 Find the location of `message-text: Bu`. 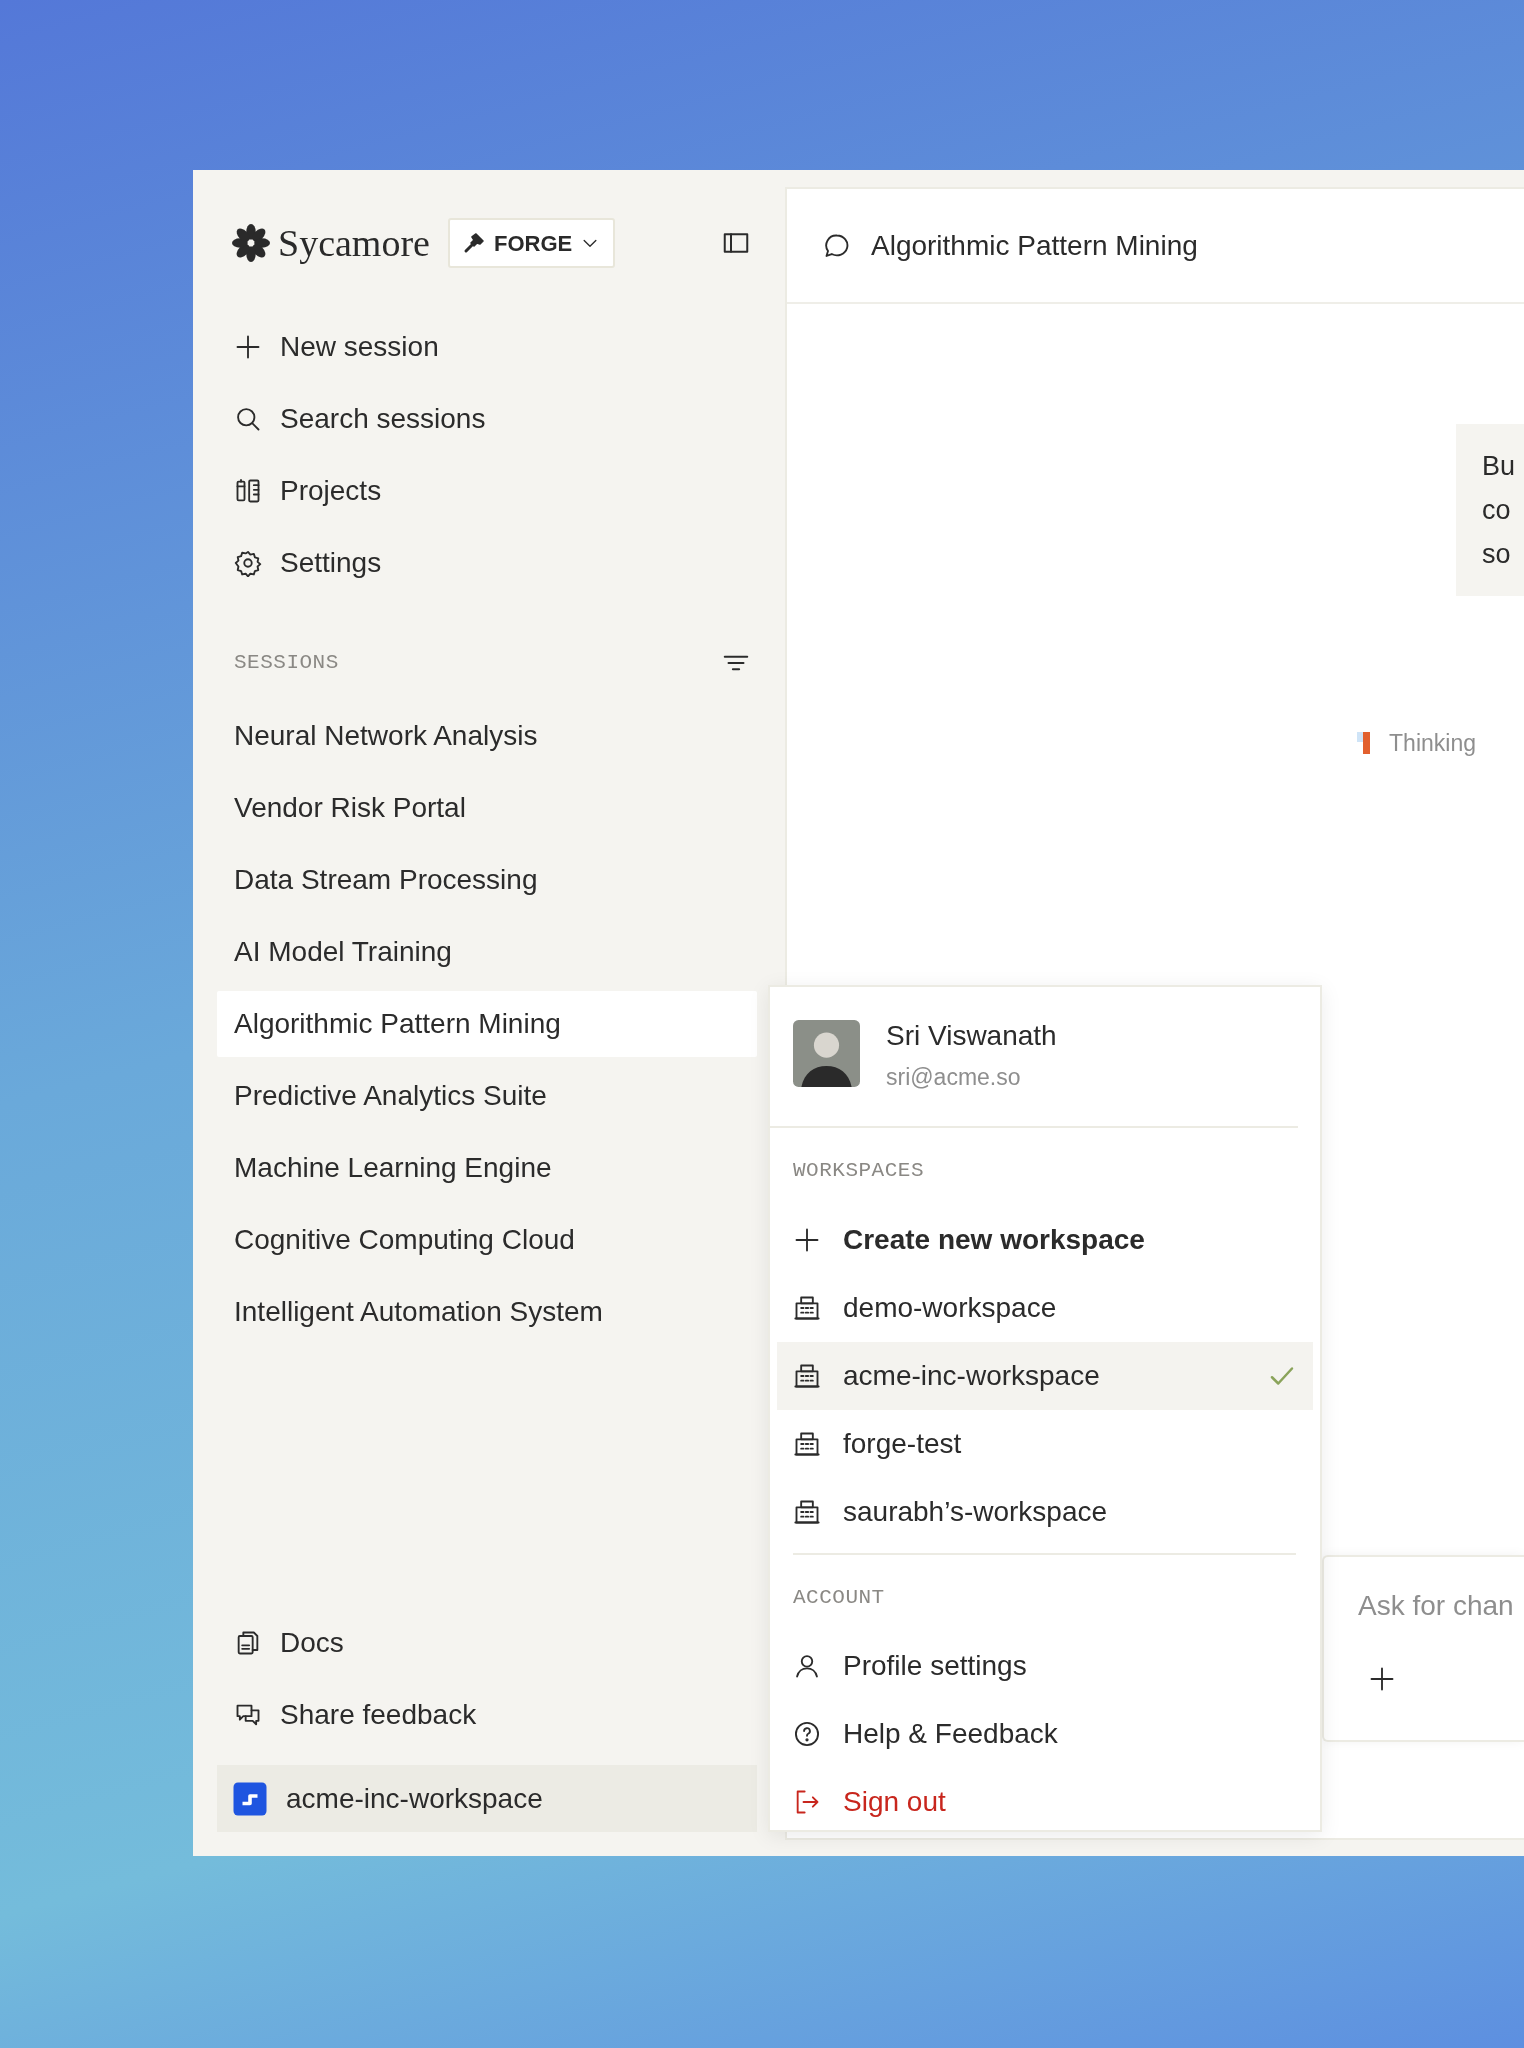

message-text: Bu is located at coordinates (1499, 466).